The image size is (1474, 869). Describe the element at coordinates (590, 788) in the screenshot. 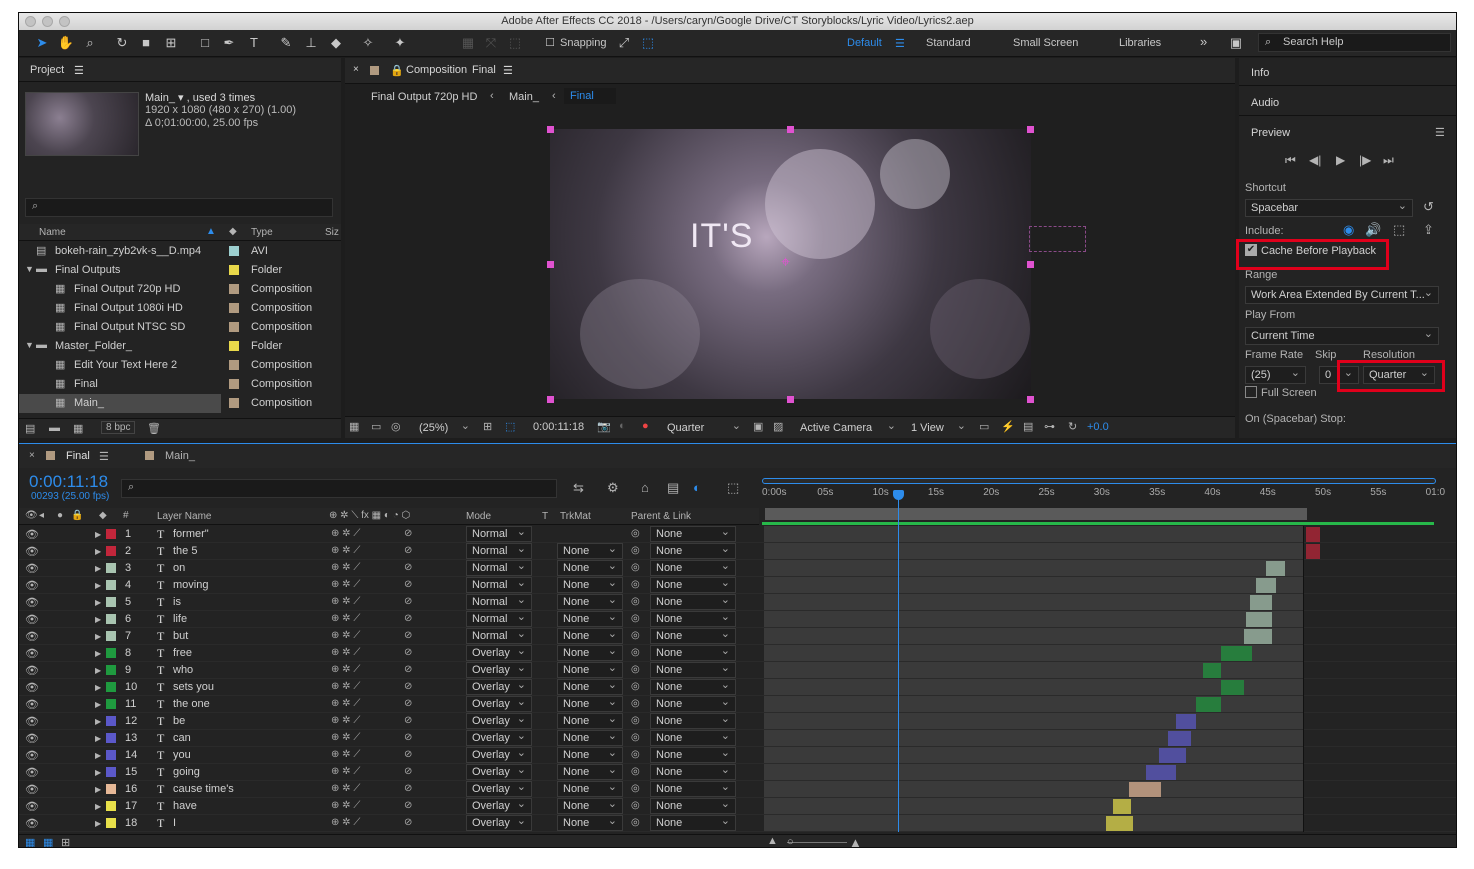

I see `track-matte-select: None` at that location.